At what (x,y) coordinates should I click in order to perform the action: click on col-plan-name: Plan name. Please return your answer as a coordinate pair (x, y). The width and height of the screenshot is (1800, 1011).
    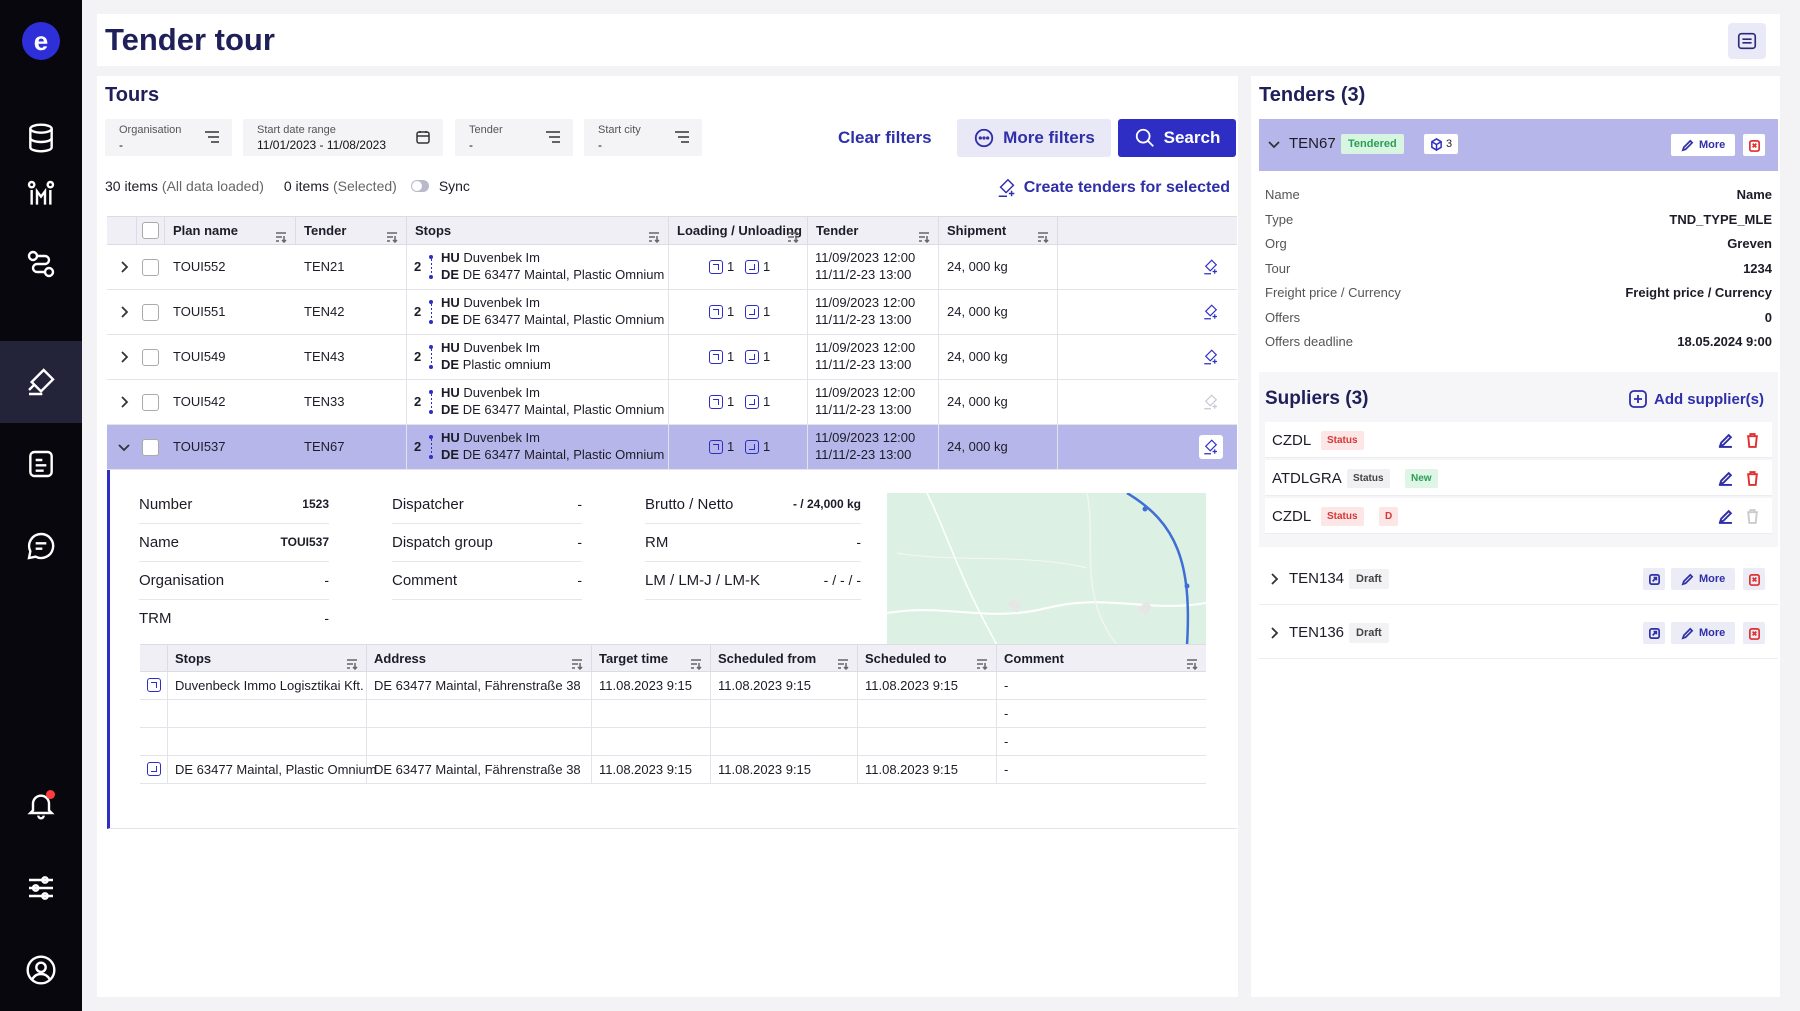
    Looking at the image, I should click on (230, 231).